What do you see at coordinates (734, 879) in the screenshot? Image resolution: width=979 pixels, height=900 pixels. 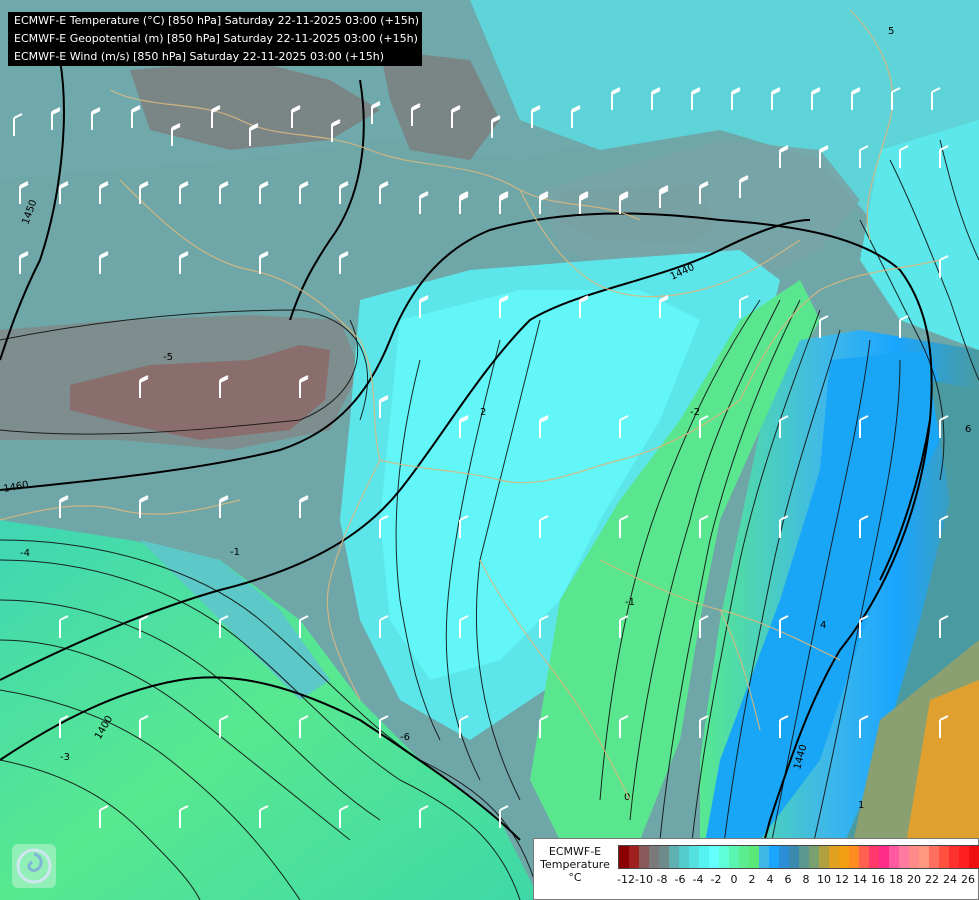 I see `legend-tick-label: 0` at bounding box center [734, 879].